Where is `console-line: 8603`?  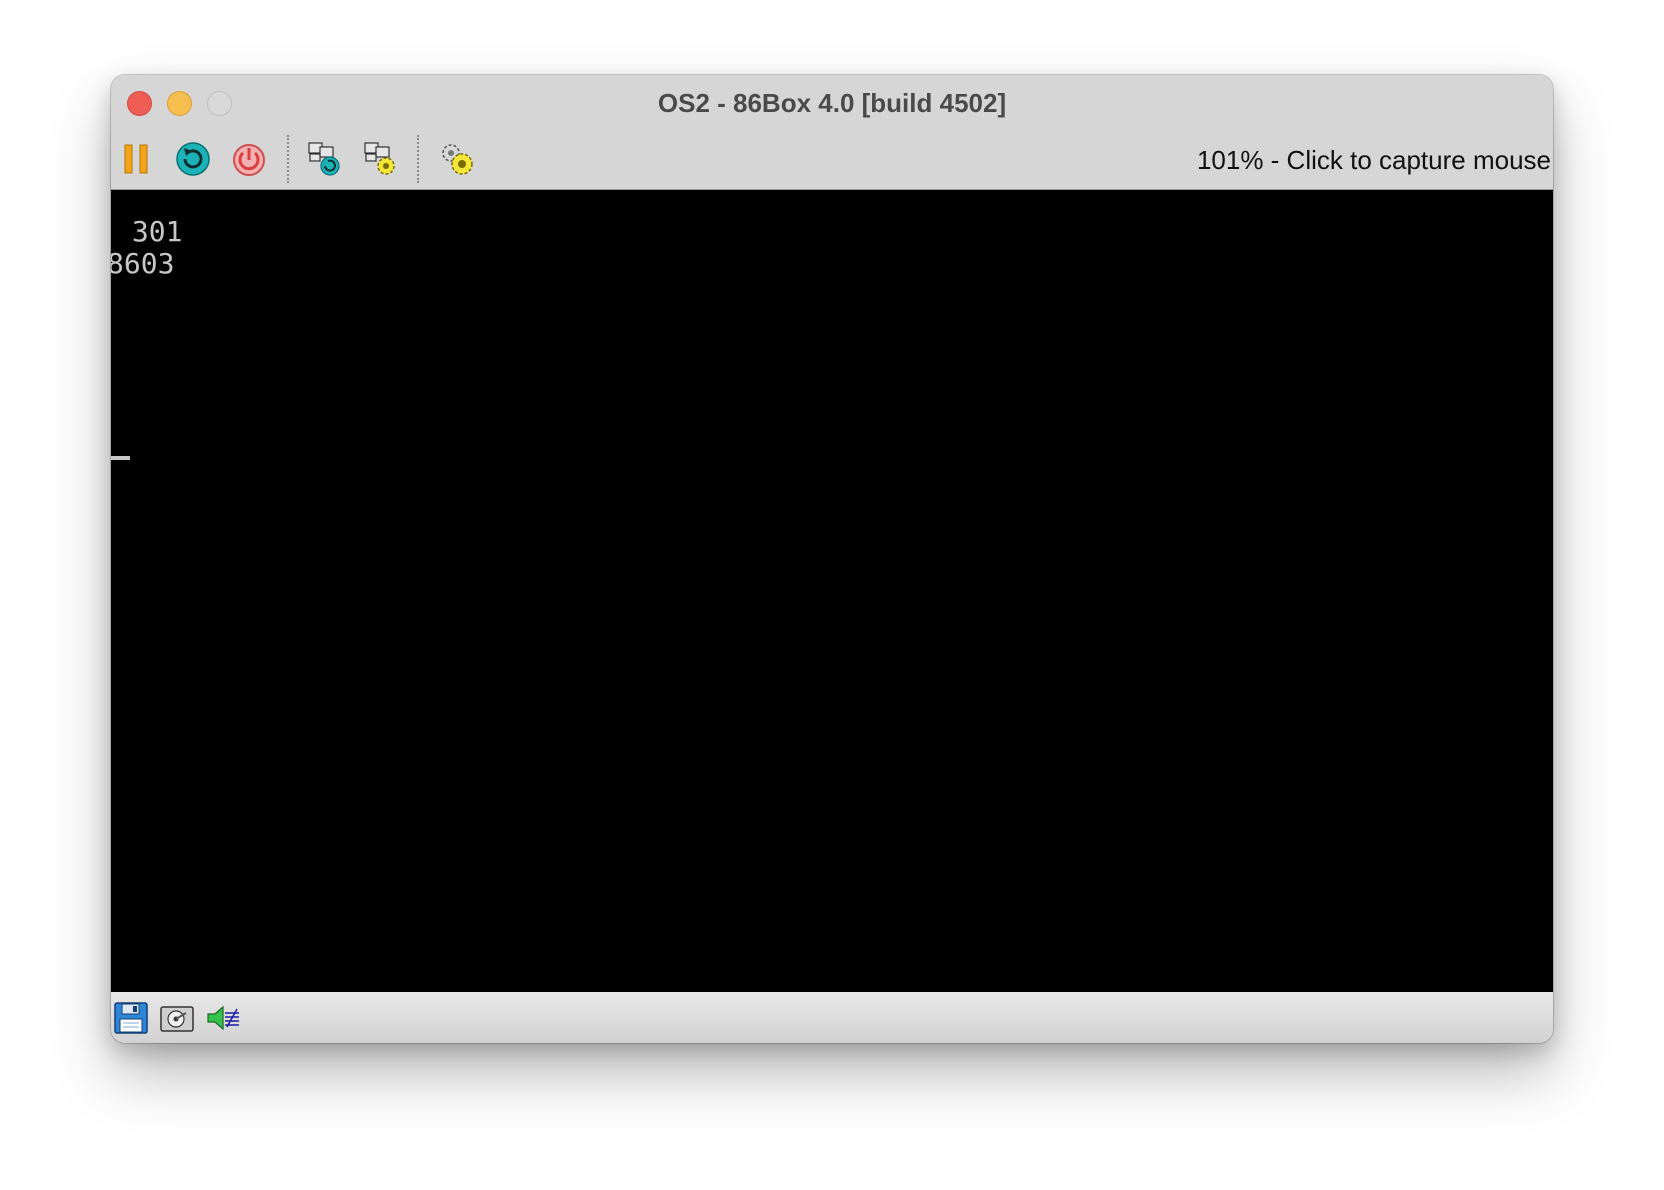
console-line: 8603 is located at coordinates (143, 263).